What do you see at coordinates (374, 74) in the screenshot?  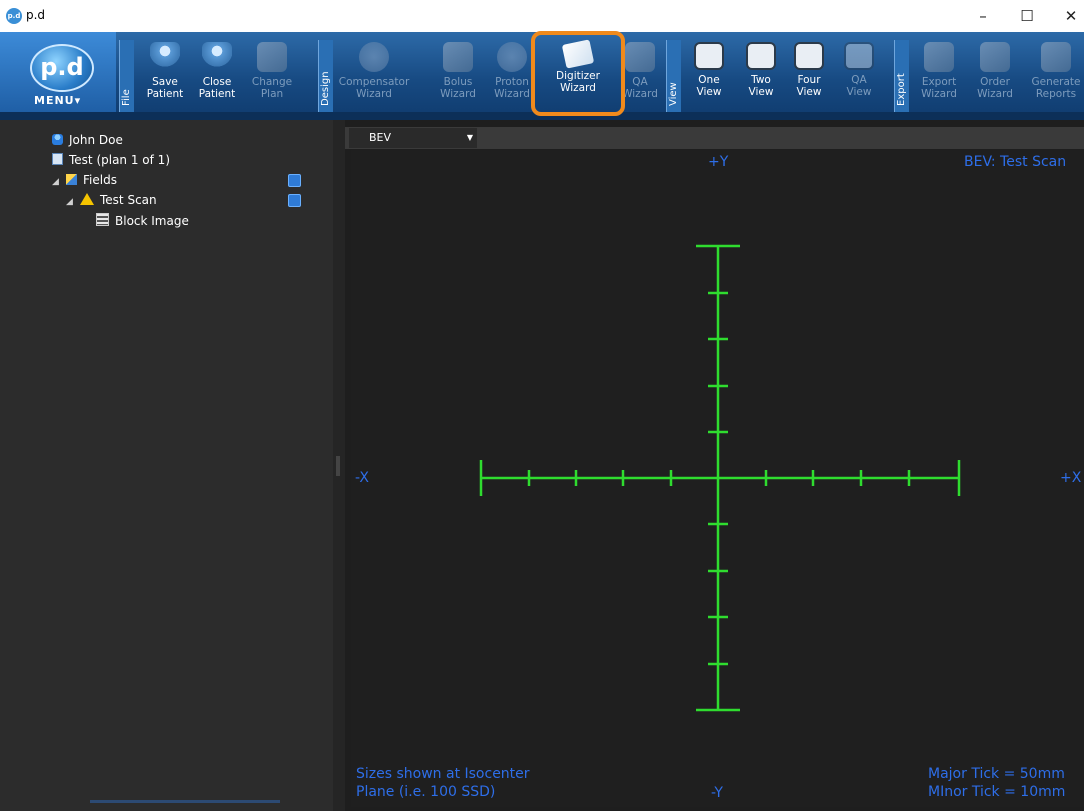 I see `compensator-wizard-button: Compensator Wizard` at bounding box center [374, 74].